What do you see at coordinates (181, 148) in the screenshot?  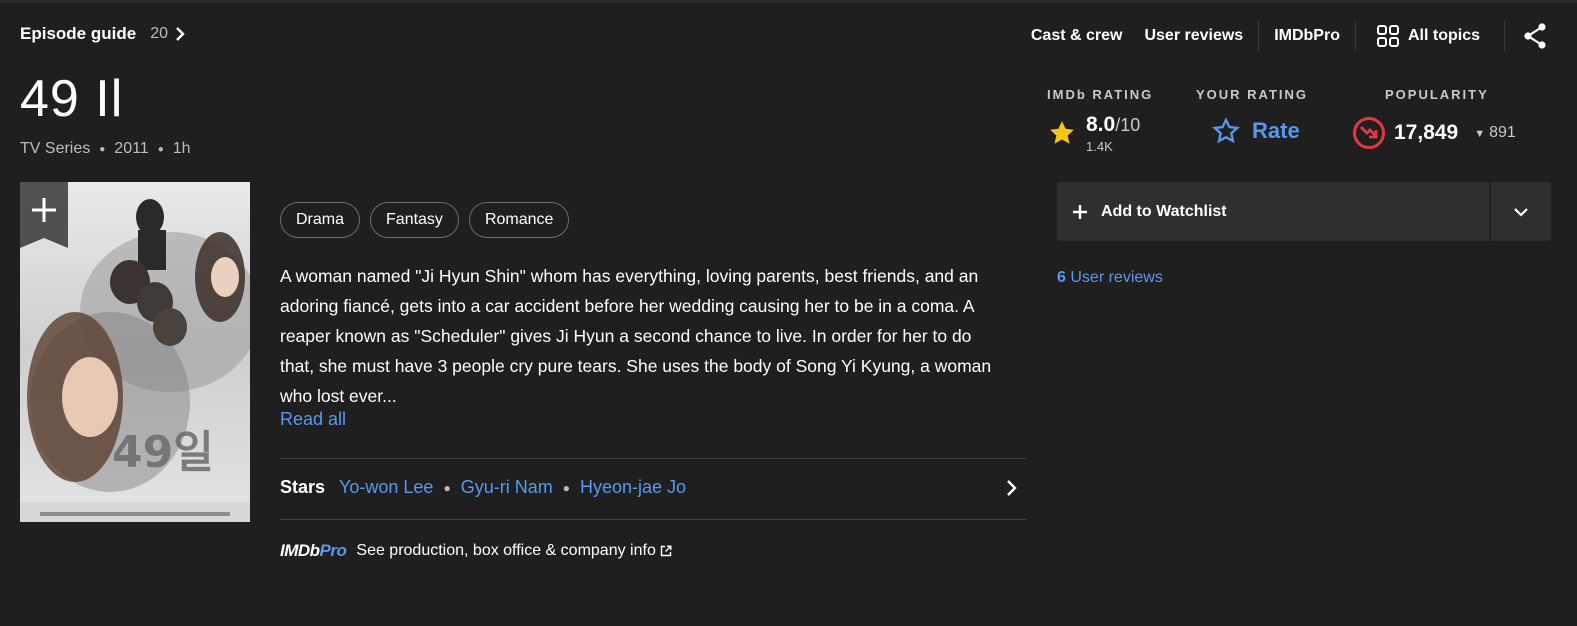 I see `runtime: 1h` at bounding box center [181, 148].